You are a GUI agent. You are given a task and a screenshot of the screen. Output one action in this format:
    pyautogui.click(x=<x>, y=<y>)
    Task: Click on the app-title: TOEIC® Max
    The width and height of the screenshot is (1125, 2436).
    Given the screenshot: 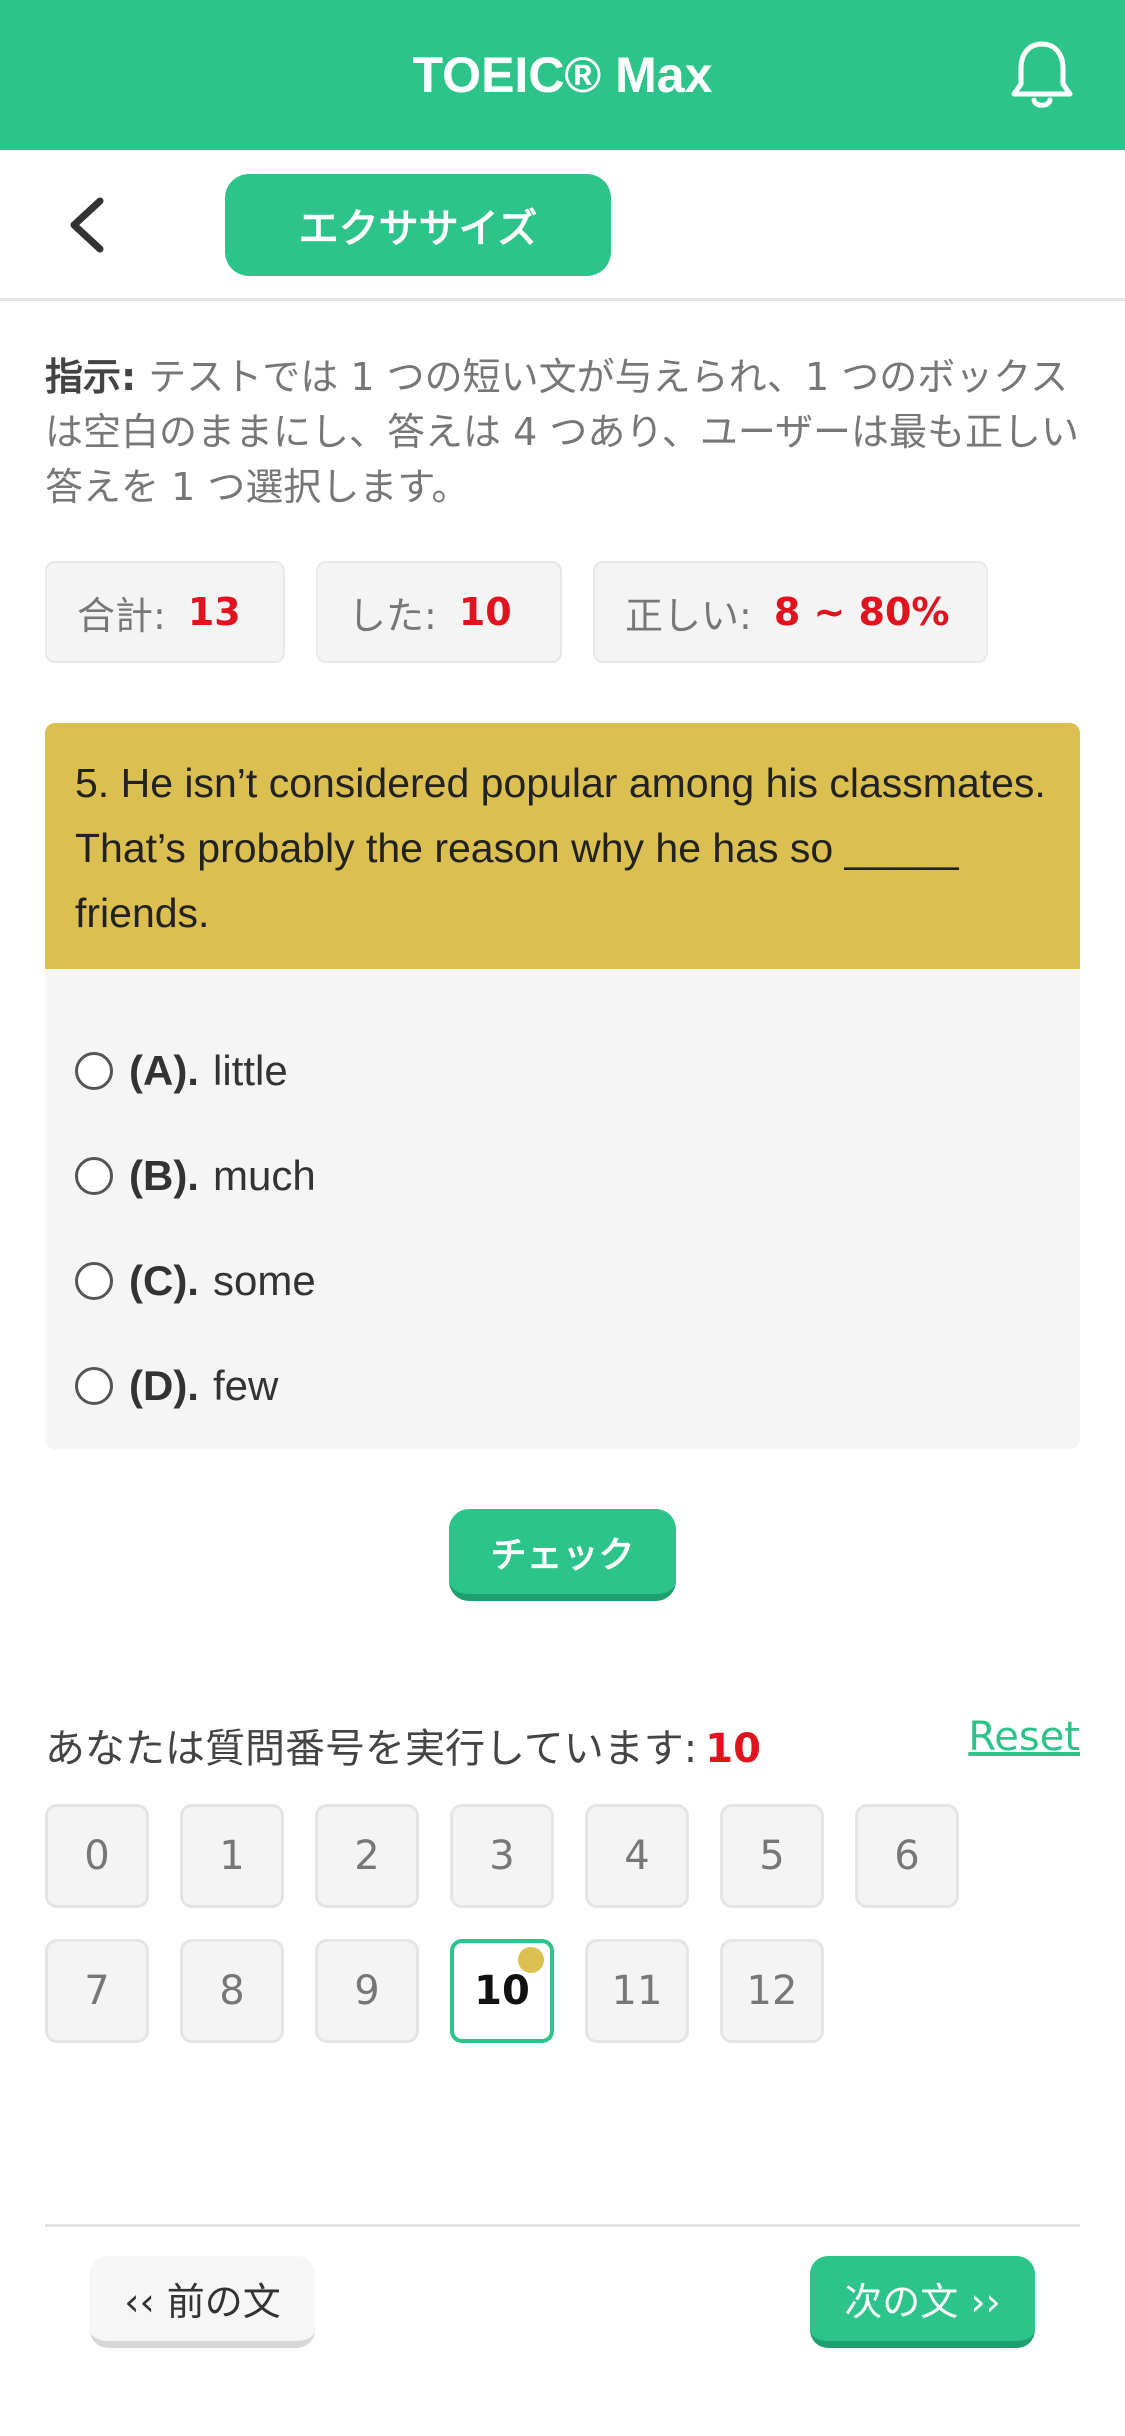 What is the action you would take?
    pyautogui.click(x=562, y=75)
    